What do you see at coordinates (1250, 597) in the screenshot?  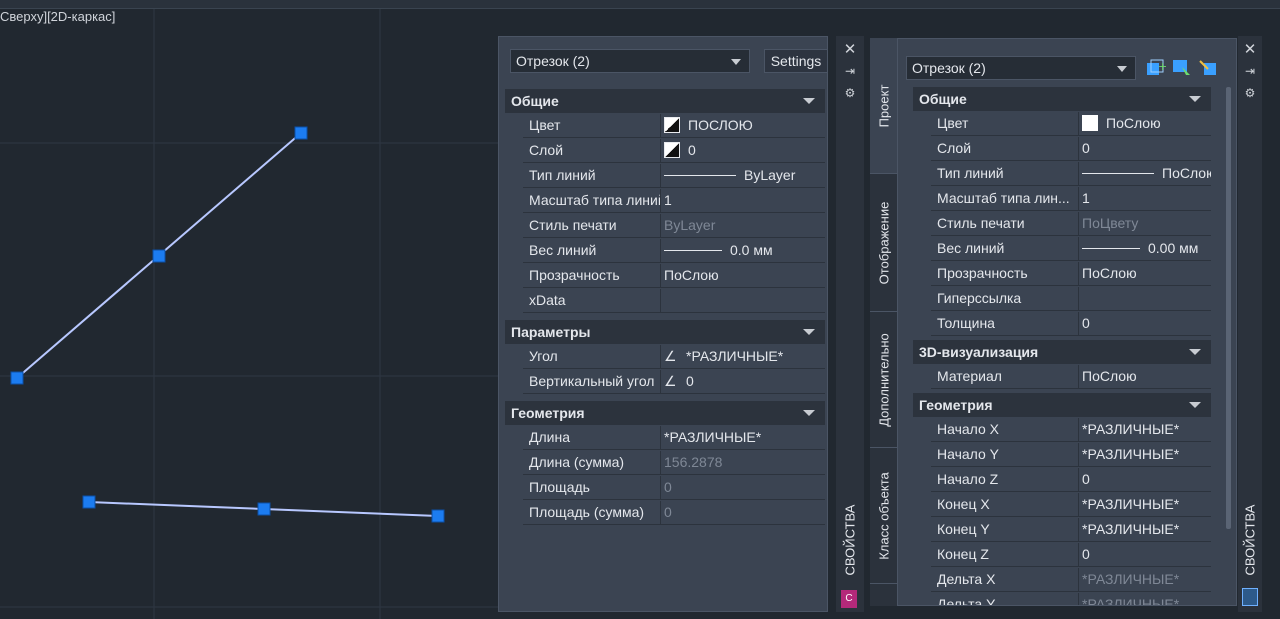 I see `quick-properties-icon` at bounding box center [1250, 597].